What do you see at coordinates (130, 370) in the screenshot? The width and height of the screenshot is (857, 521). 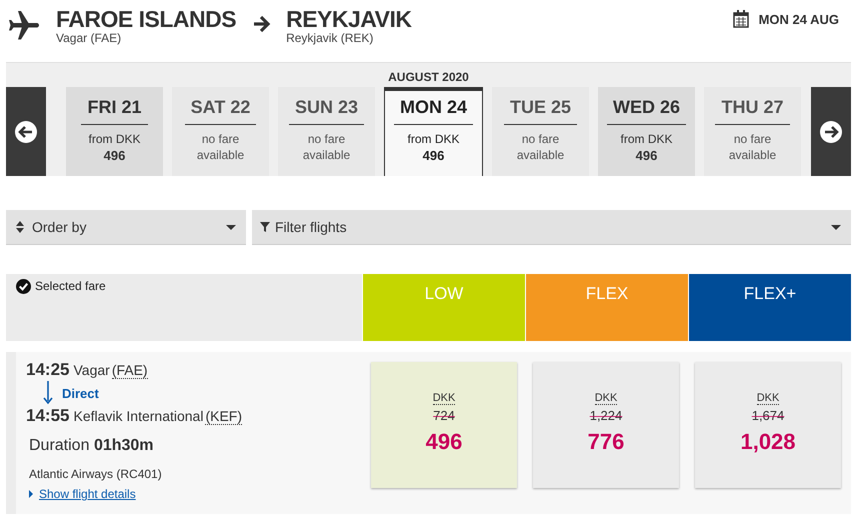 I see `airport-code: (FAE)` at bounding box center [130, 370].